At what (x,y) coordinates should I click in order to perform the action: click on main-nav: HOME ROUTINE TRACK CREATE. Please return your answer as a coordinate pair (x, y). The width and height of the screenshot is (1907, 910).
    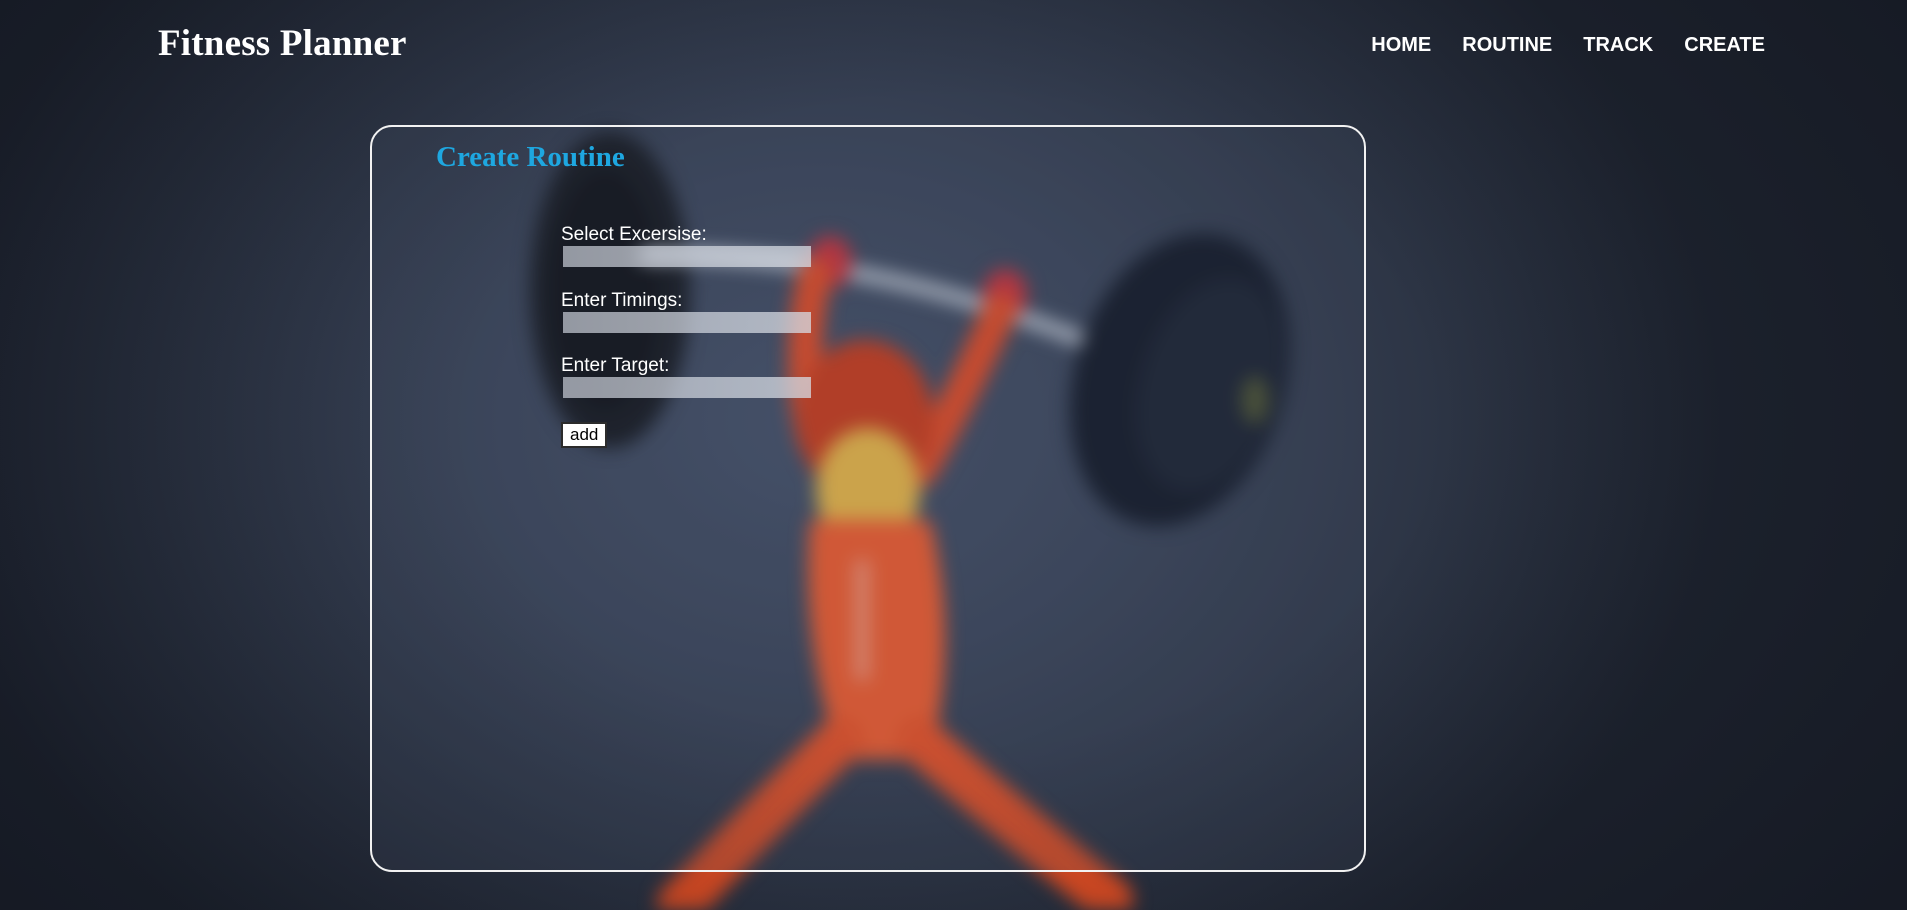
    Looking at the image, I should click on (1552, 45).